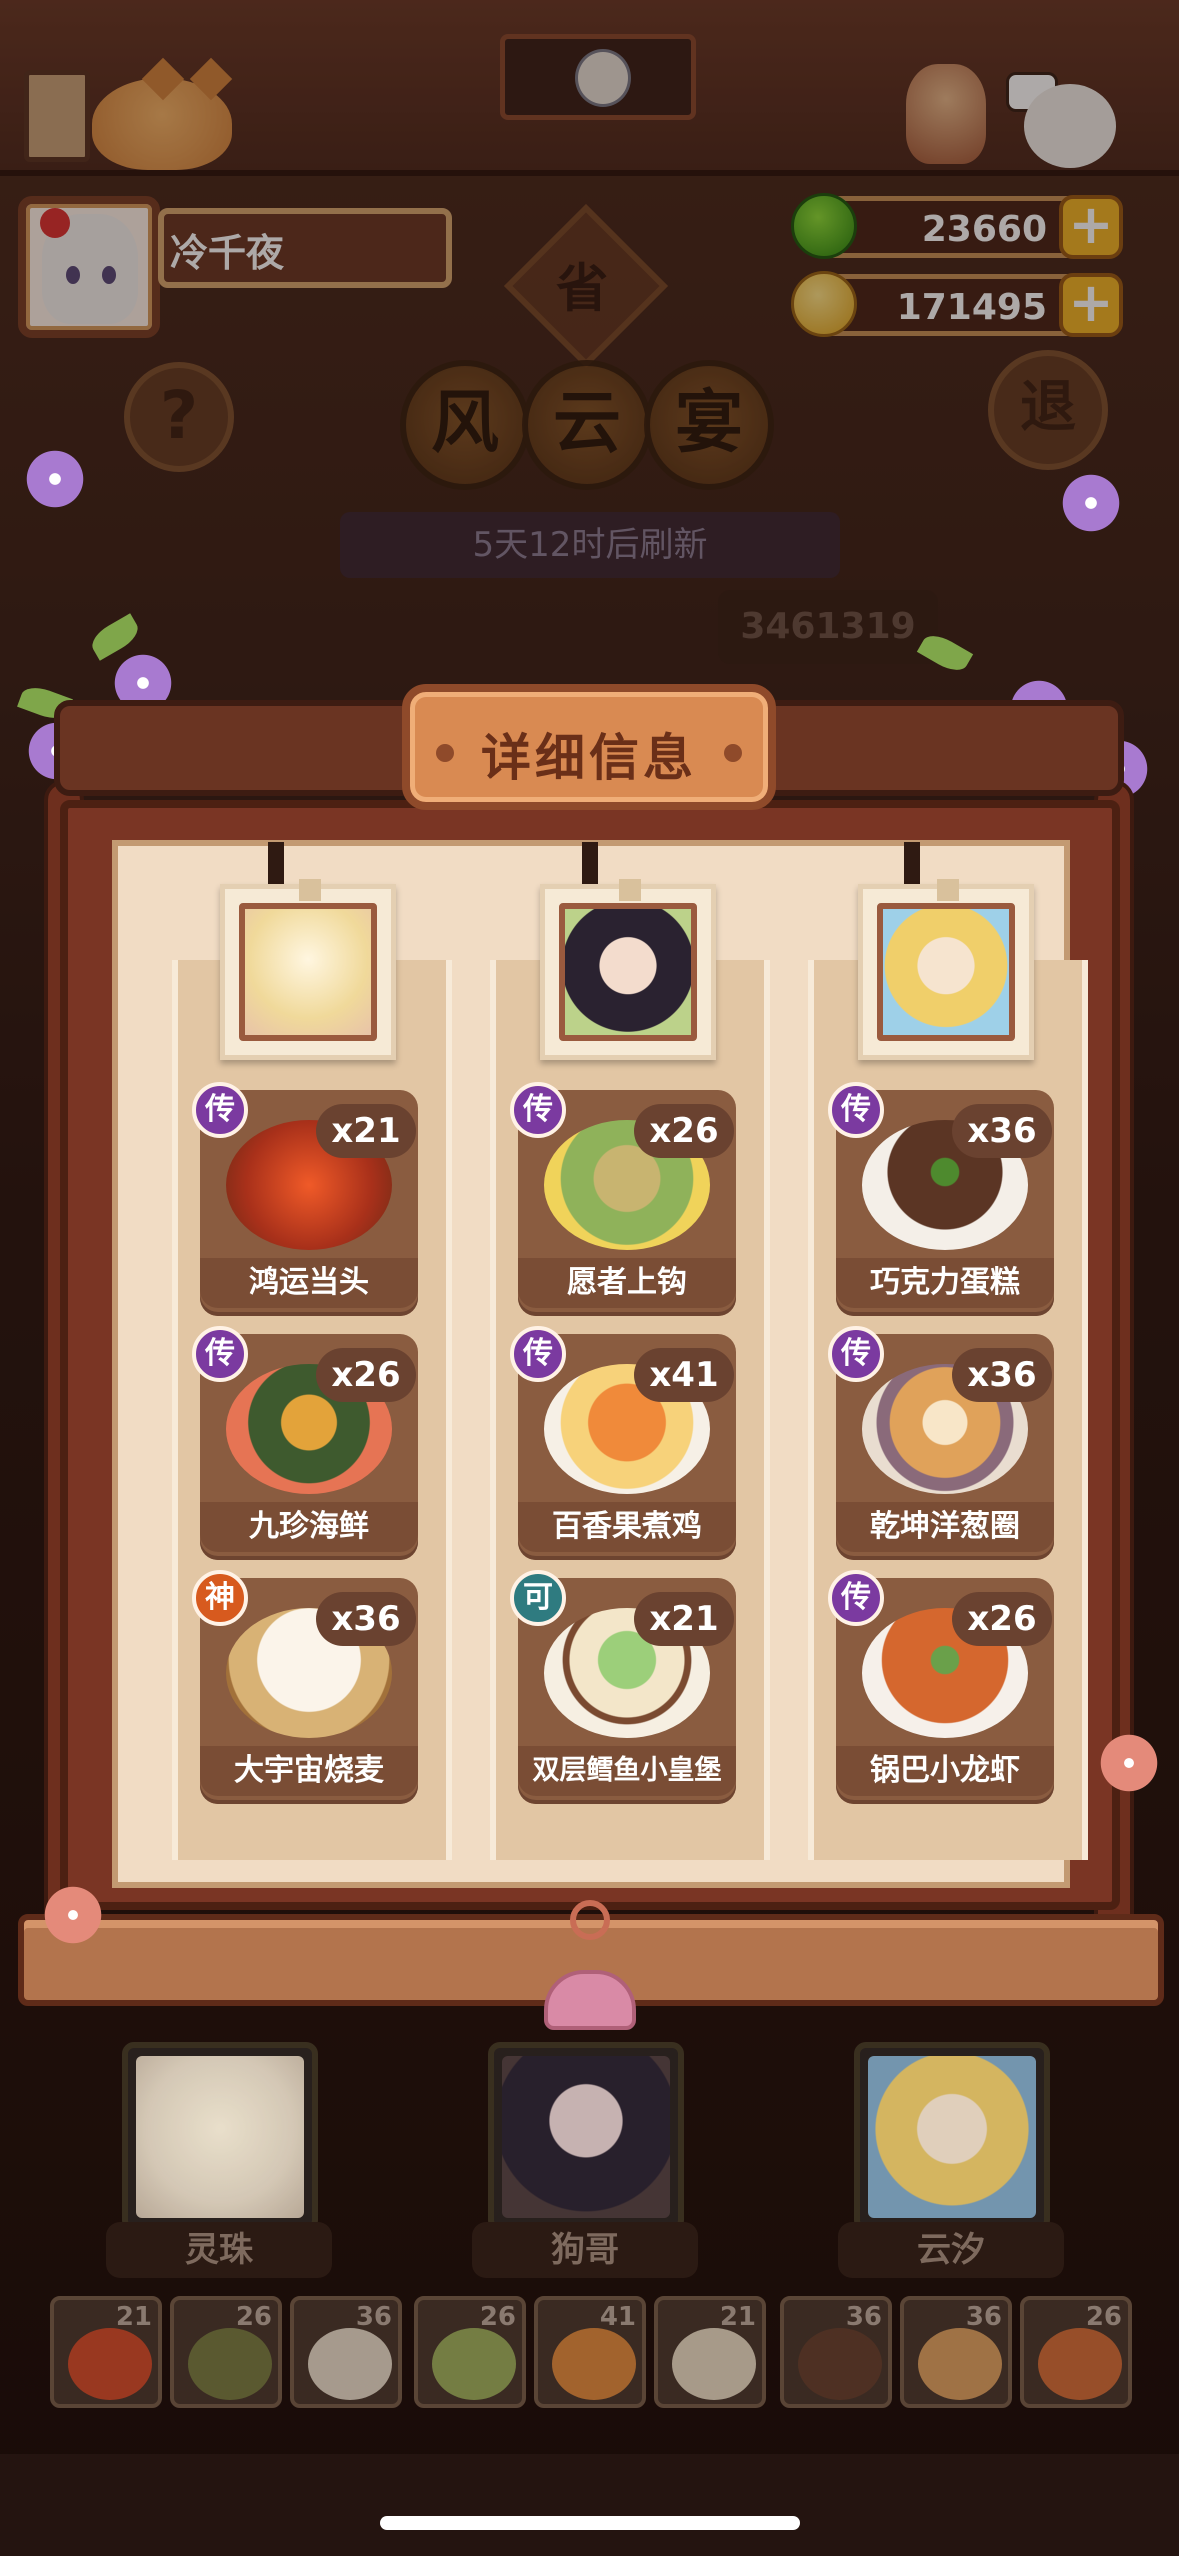 The width and height of the screenshot is (1179, 2556). Describe the element at coordinates (589, 758) in the screenshot. I see `detail-title: 详细信息` at that location.